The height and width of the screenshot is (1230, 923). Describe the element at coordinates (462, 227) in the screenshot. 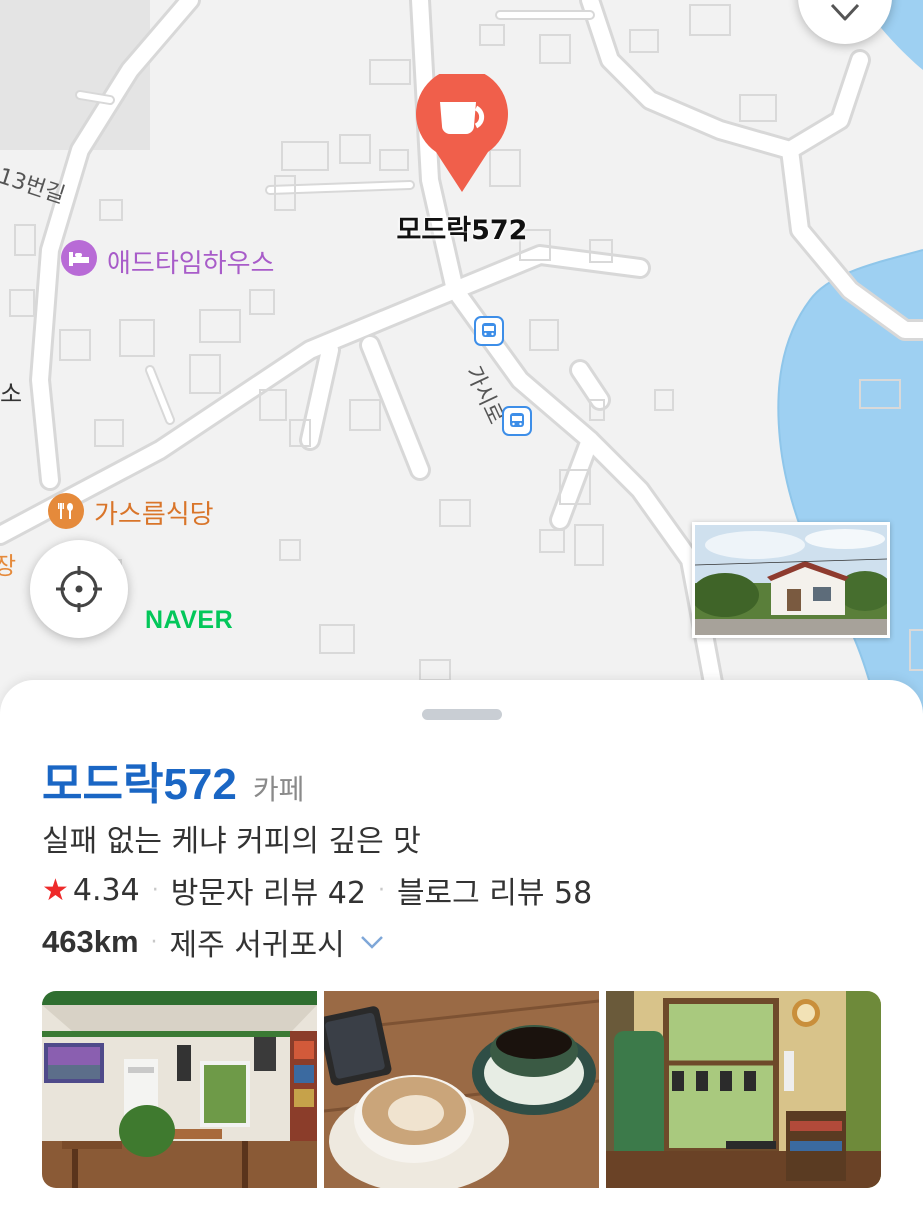

I see `selected-place-label: 모드락572` at that location.